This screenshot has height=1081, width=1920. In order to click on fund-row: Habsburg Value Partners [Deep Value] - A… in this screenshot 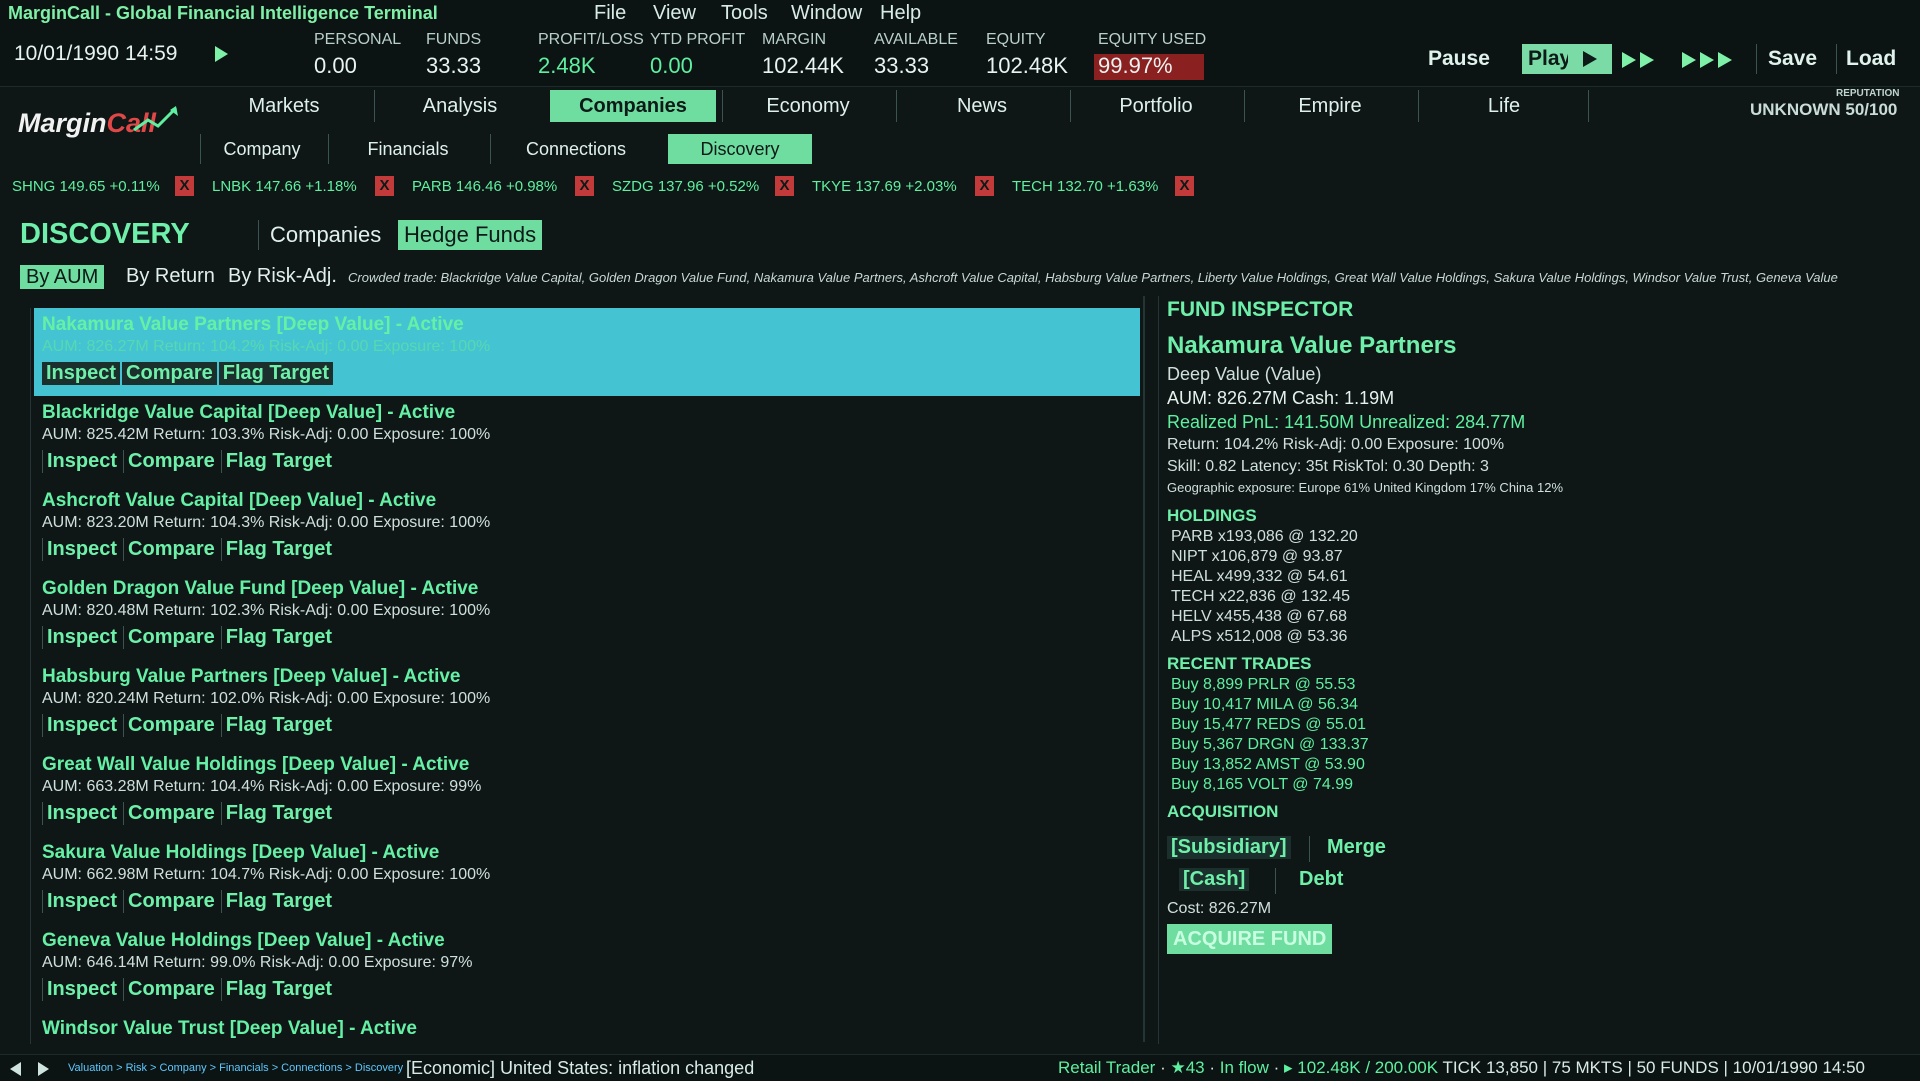, I will do `click(587, 704)`.